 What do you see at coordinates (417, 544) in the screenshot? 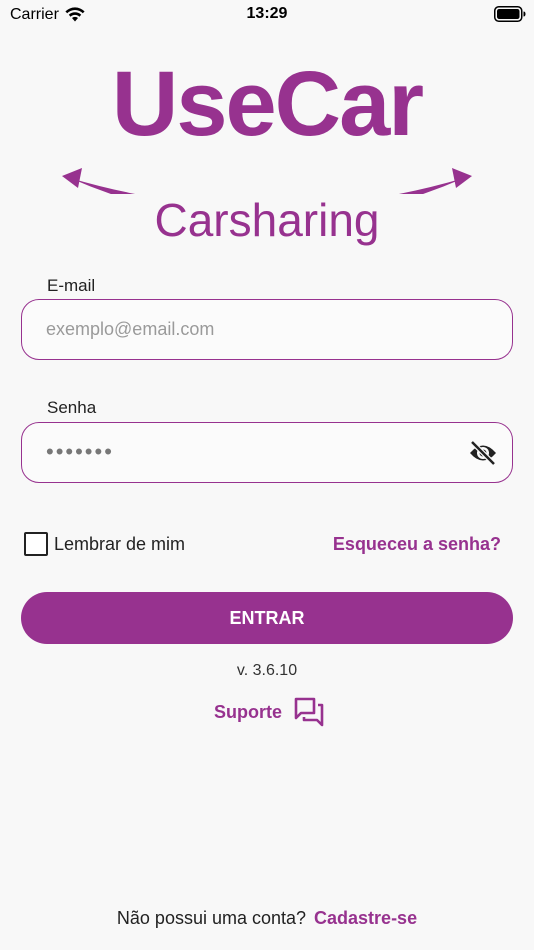
I see `forgot-password-link: Esqueceu a senha?` at bounding box center [417, 544].